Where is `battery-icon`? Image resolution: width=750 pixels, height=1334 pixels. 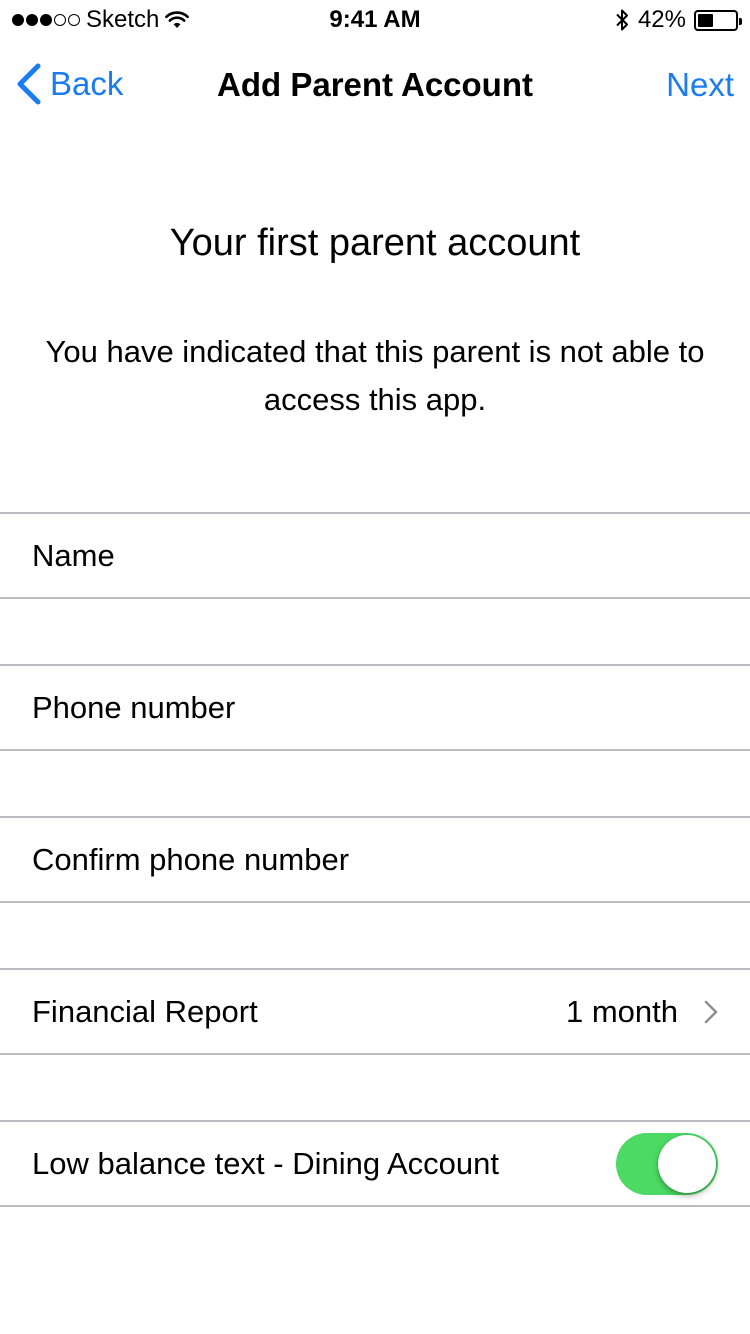
battery-icon is located at coordinates (718, 20).